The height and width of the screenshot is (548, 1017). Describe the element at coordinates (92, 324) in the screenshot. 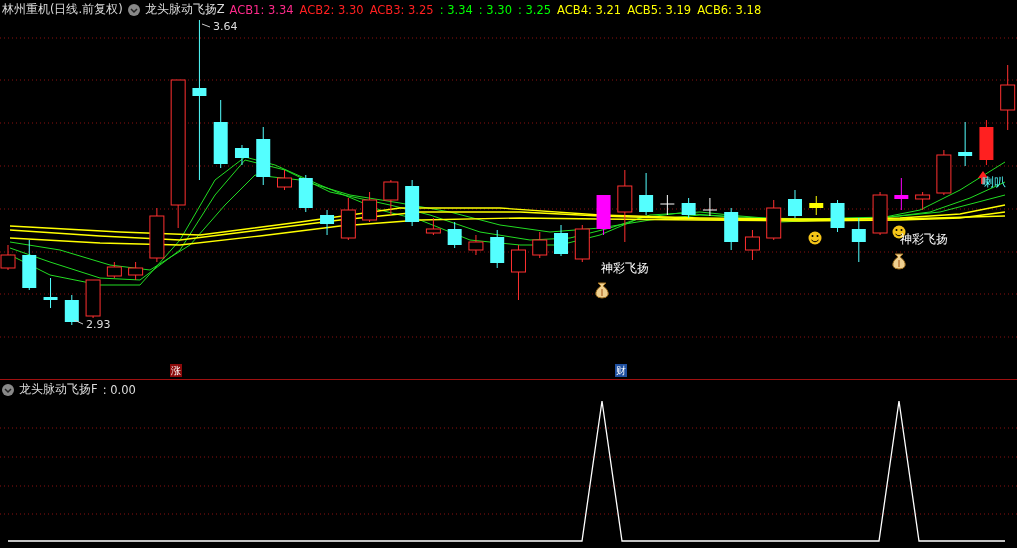

I see `low-price-label: 2.93` at that location.